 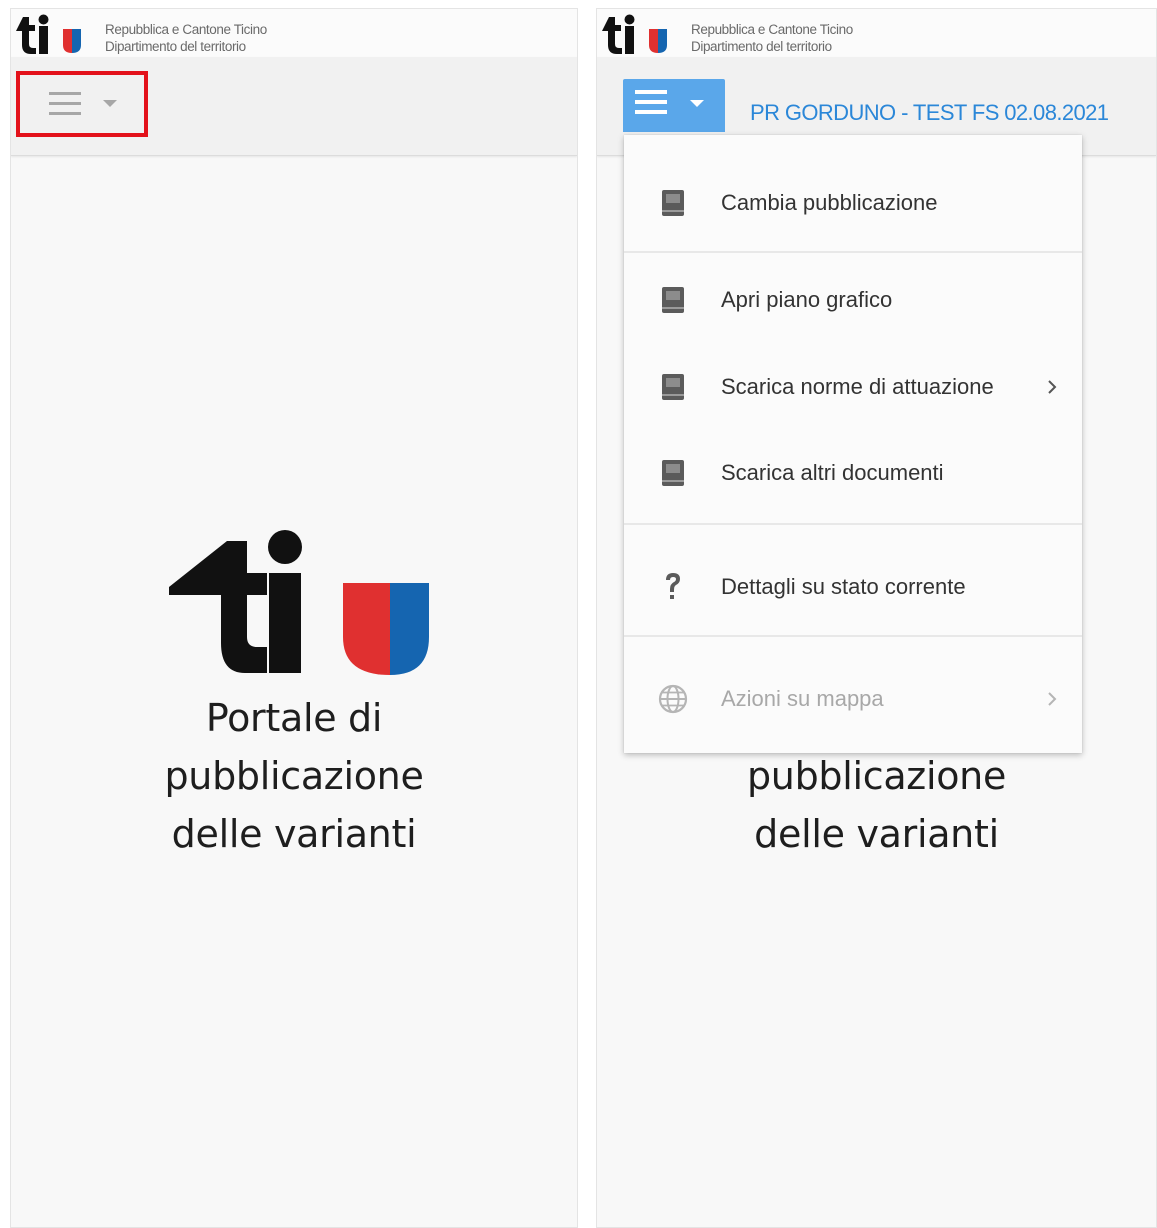 I want to click on menu-item-label: Cambia pubblicazione, so click(x=829, y=202).